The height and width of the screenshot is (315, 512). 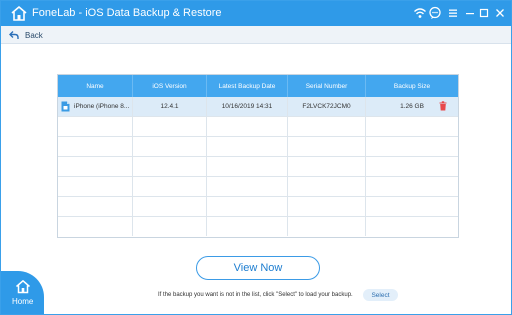 What do you see at coordinates (412, 86) in the screenshot?
I see `column-header-backup-size: Backup Size` at bounding box center [412, 86].